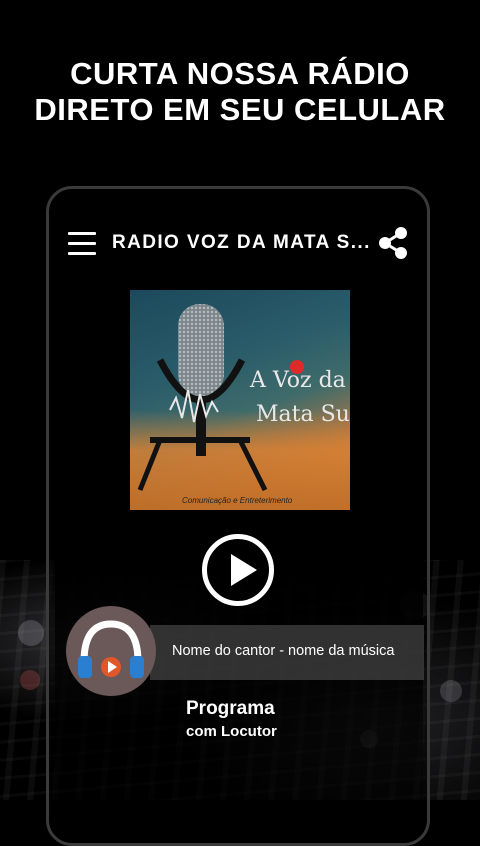 The width and height of the screenshot is (480, 846). I want to click on now-playing-bar: Nome do cantor - nome da música, so click(287, 652).